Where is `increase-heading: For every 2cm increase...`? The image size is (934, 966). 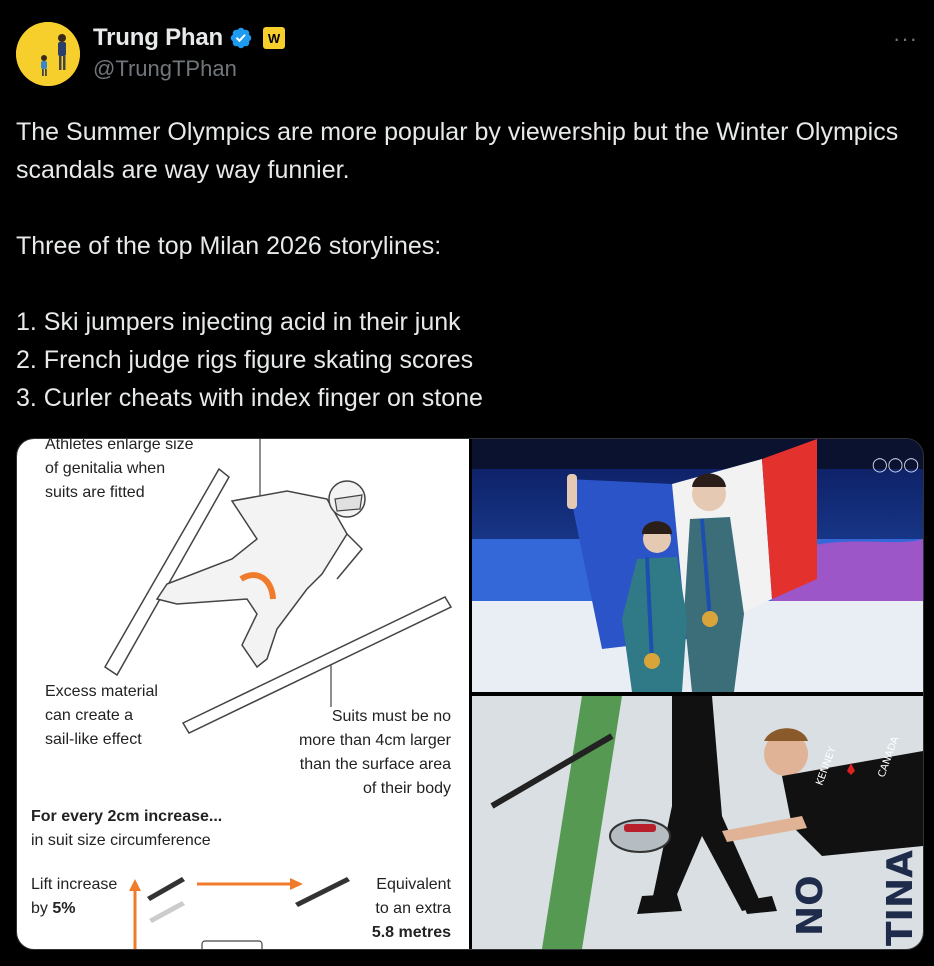 increase-heading: For every 2cm increase... is located at coordinates (127, 816).